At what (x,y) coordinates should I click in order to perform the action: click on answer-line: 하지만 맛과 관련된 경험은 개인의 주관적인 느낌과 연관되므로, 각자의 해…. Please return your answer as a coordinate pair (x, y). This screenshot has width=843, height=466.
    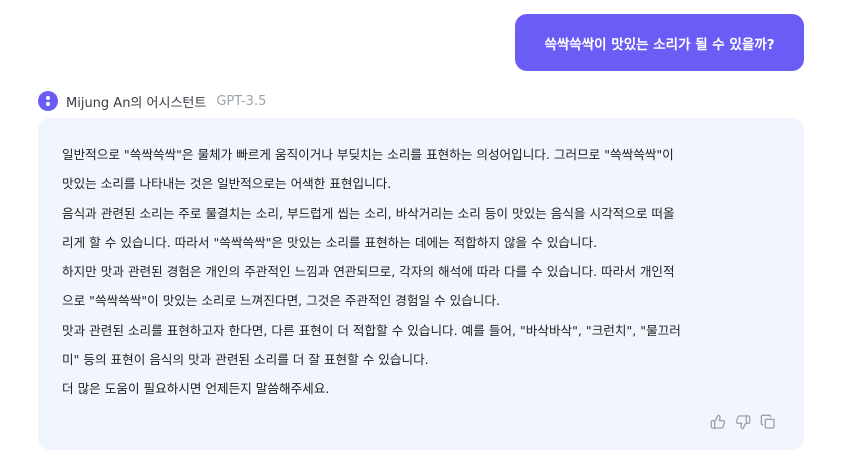
    Looking at the image, I should click on (368, 272).